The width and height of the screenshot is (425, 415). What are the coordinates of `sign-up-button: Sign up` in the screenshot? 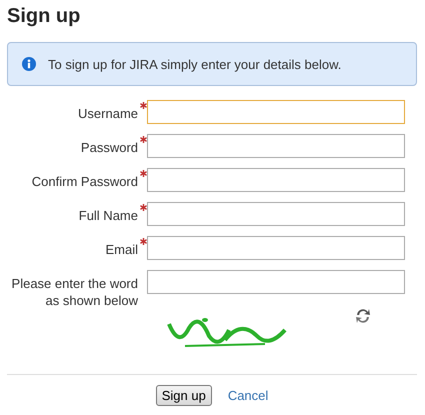 It's located at (184, 395).